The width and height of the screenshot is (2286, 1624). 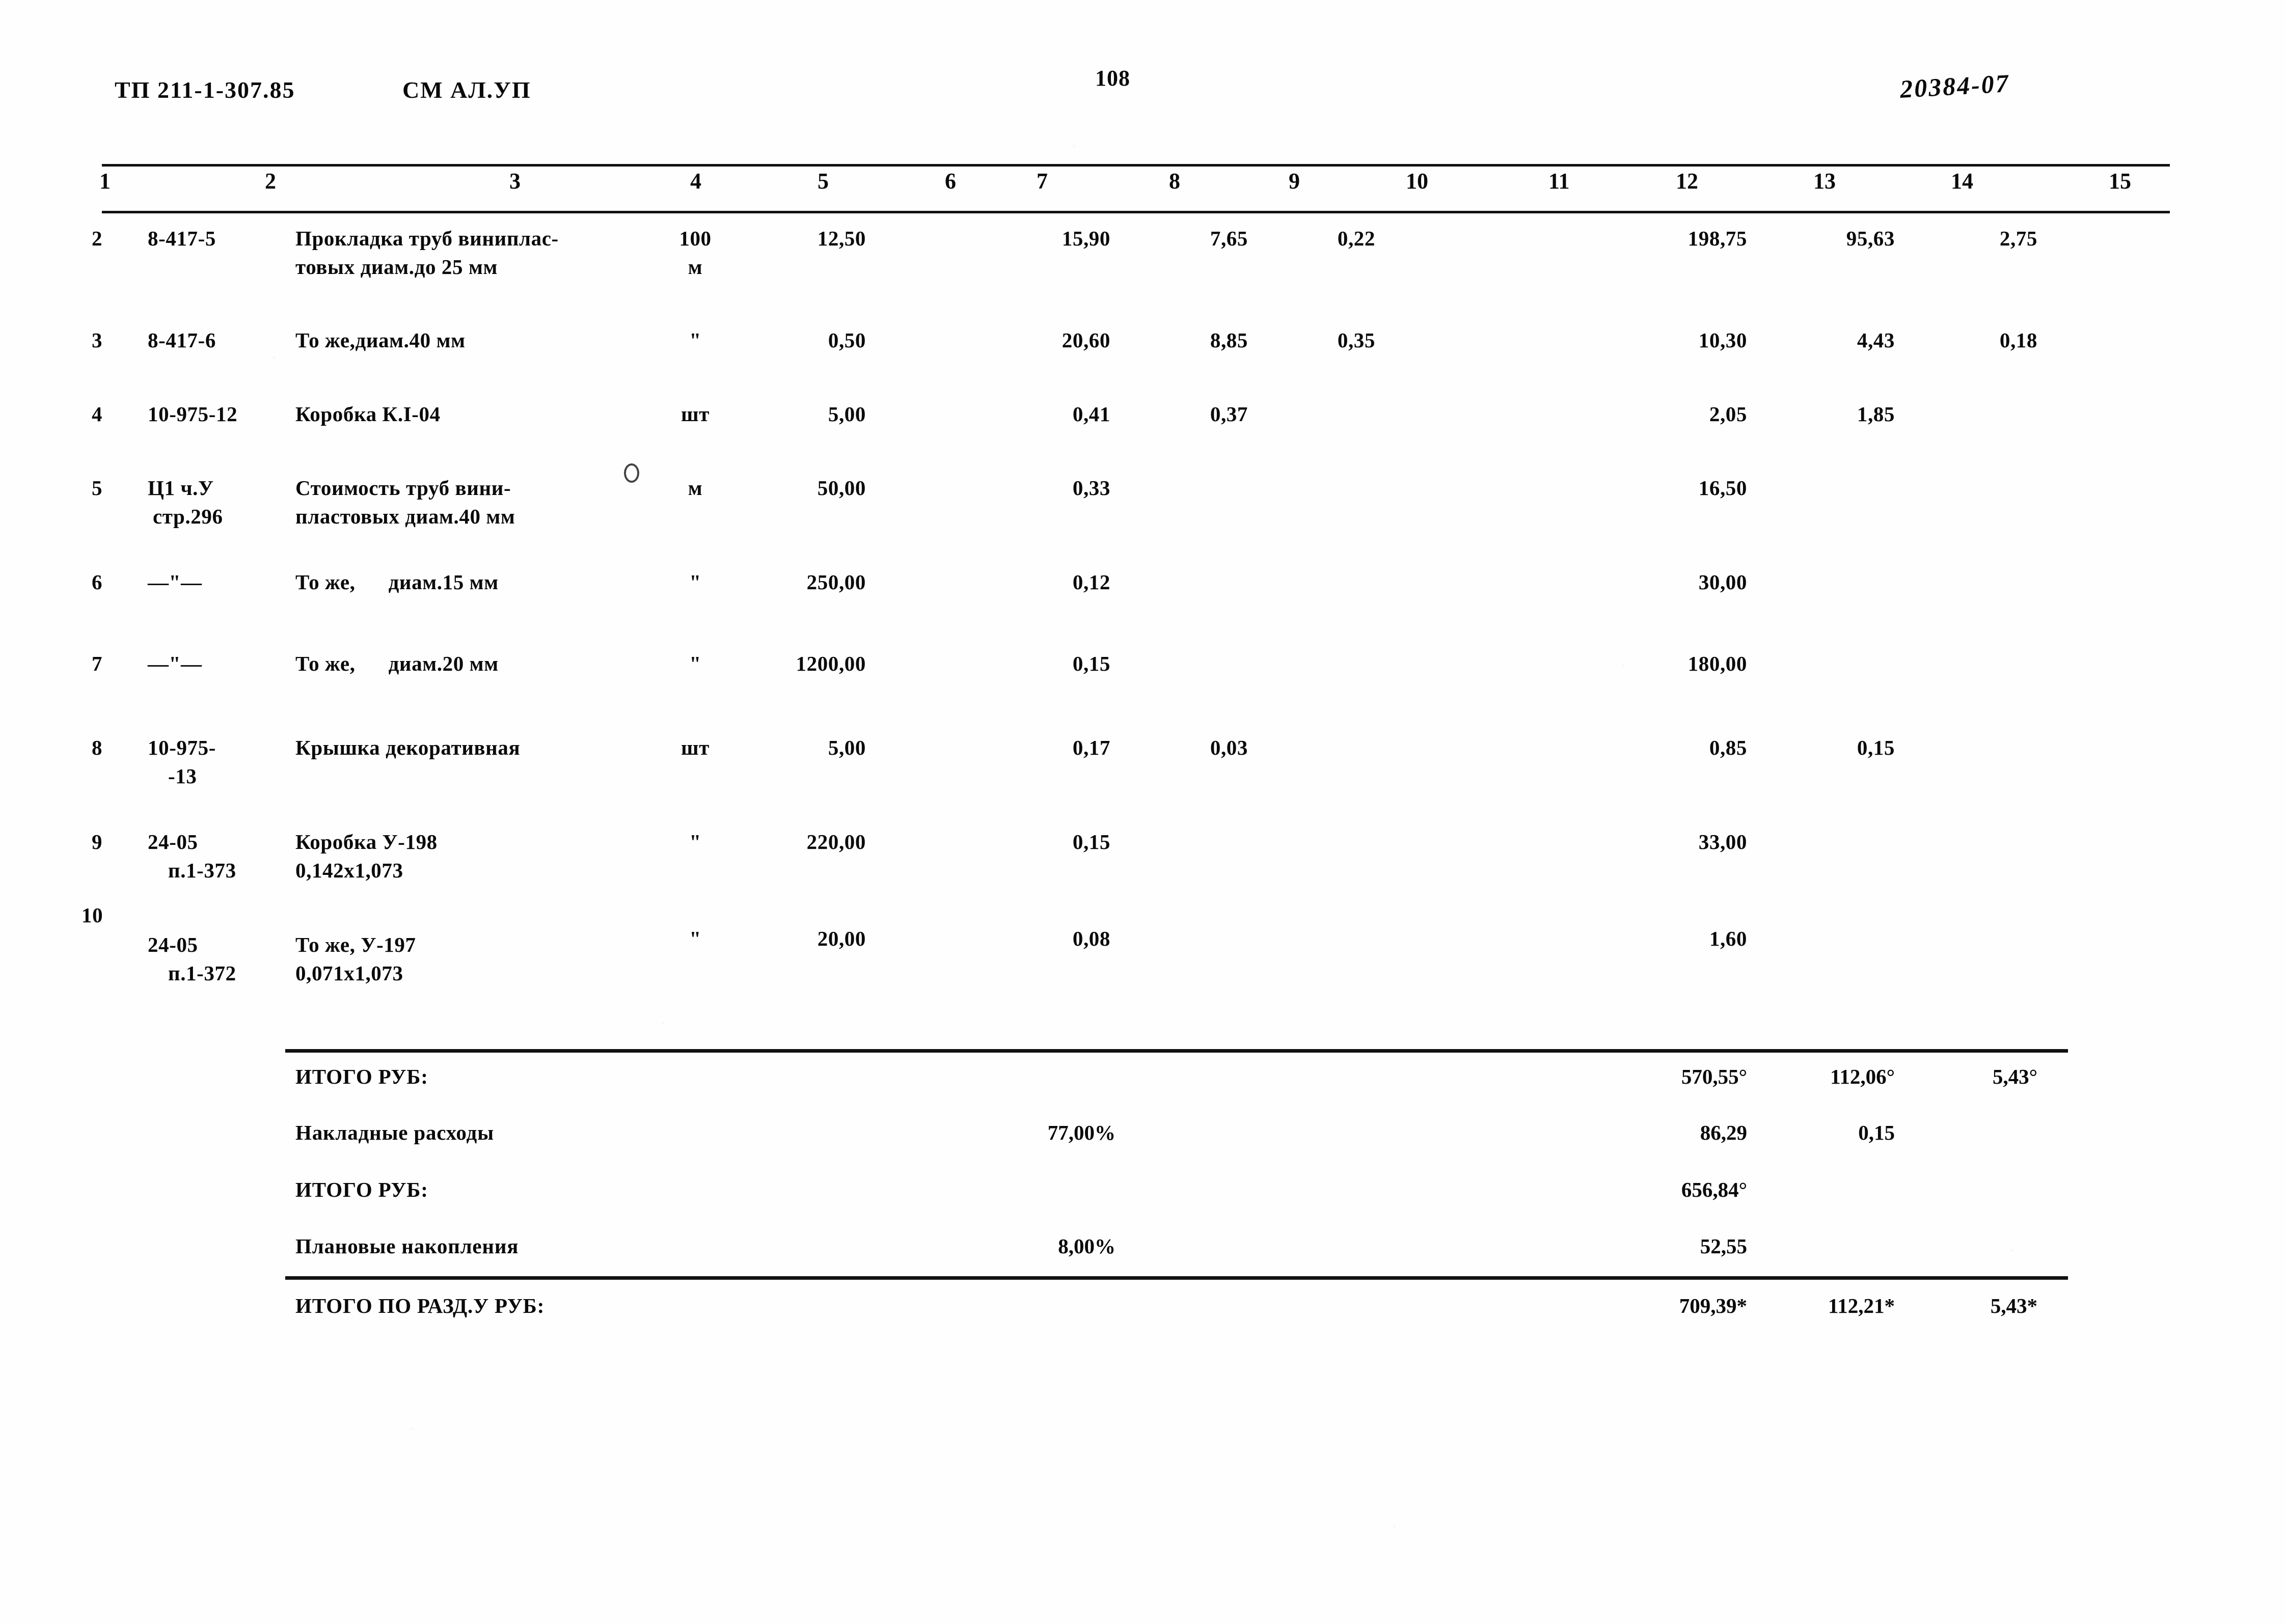 What do you see at coordinates (1714, 1076) in the screenshot?
I see `summary-col12: 570,55°` at bounding box center [1714, 1076].